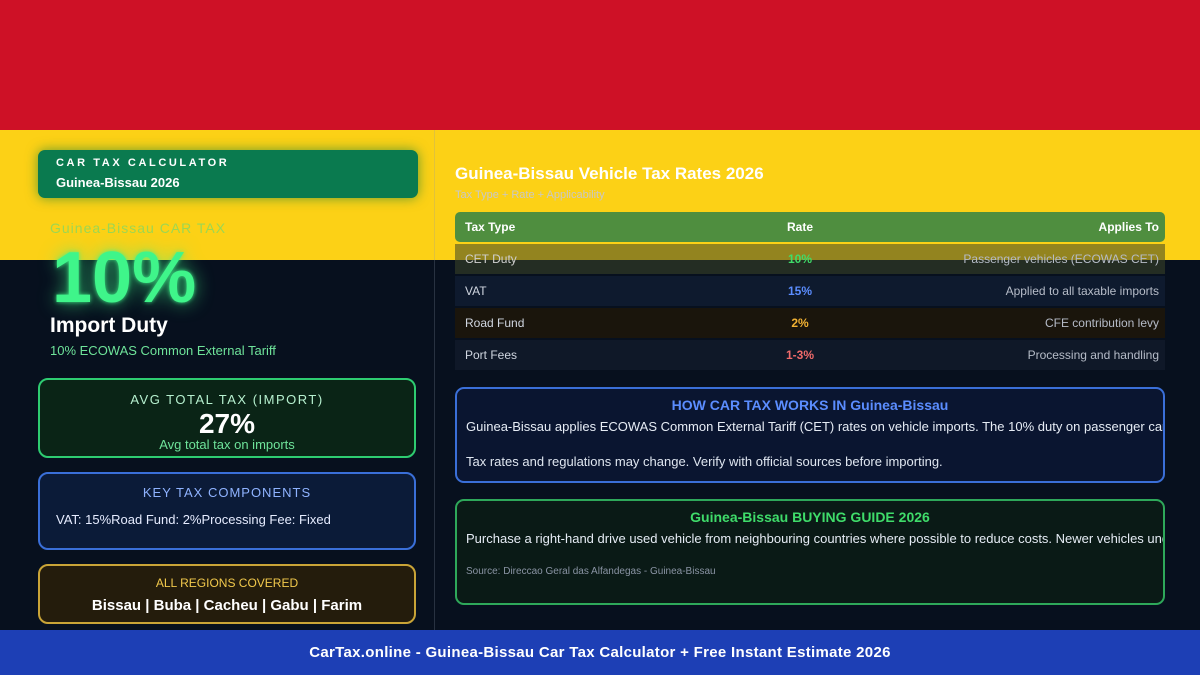 The height and width of the screenshot is (675, 1200). What do you see at coordinates (491, 355) in the screenshot?
I see `row-tax-type: Port Fees` at bounding box center [491, 355].